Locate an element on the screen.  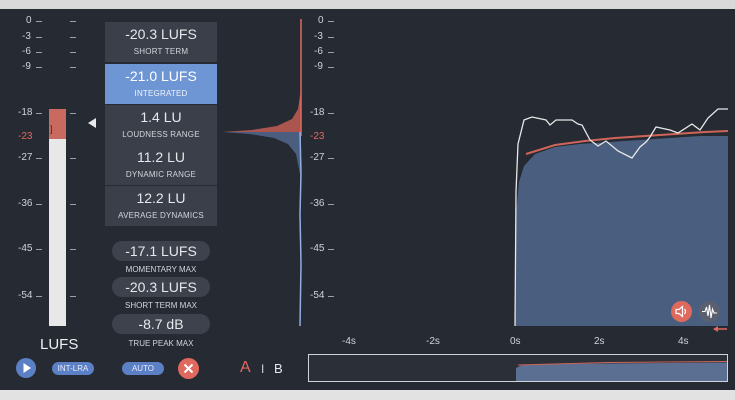
history-scale-label: -27 is located at coordinates (317, 157).